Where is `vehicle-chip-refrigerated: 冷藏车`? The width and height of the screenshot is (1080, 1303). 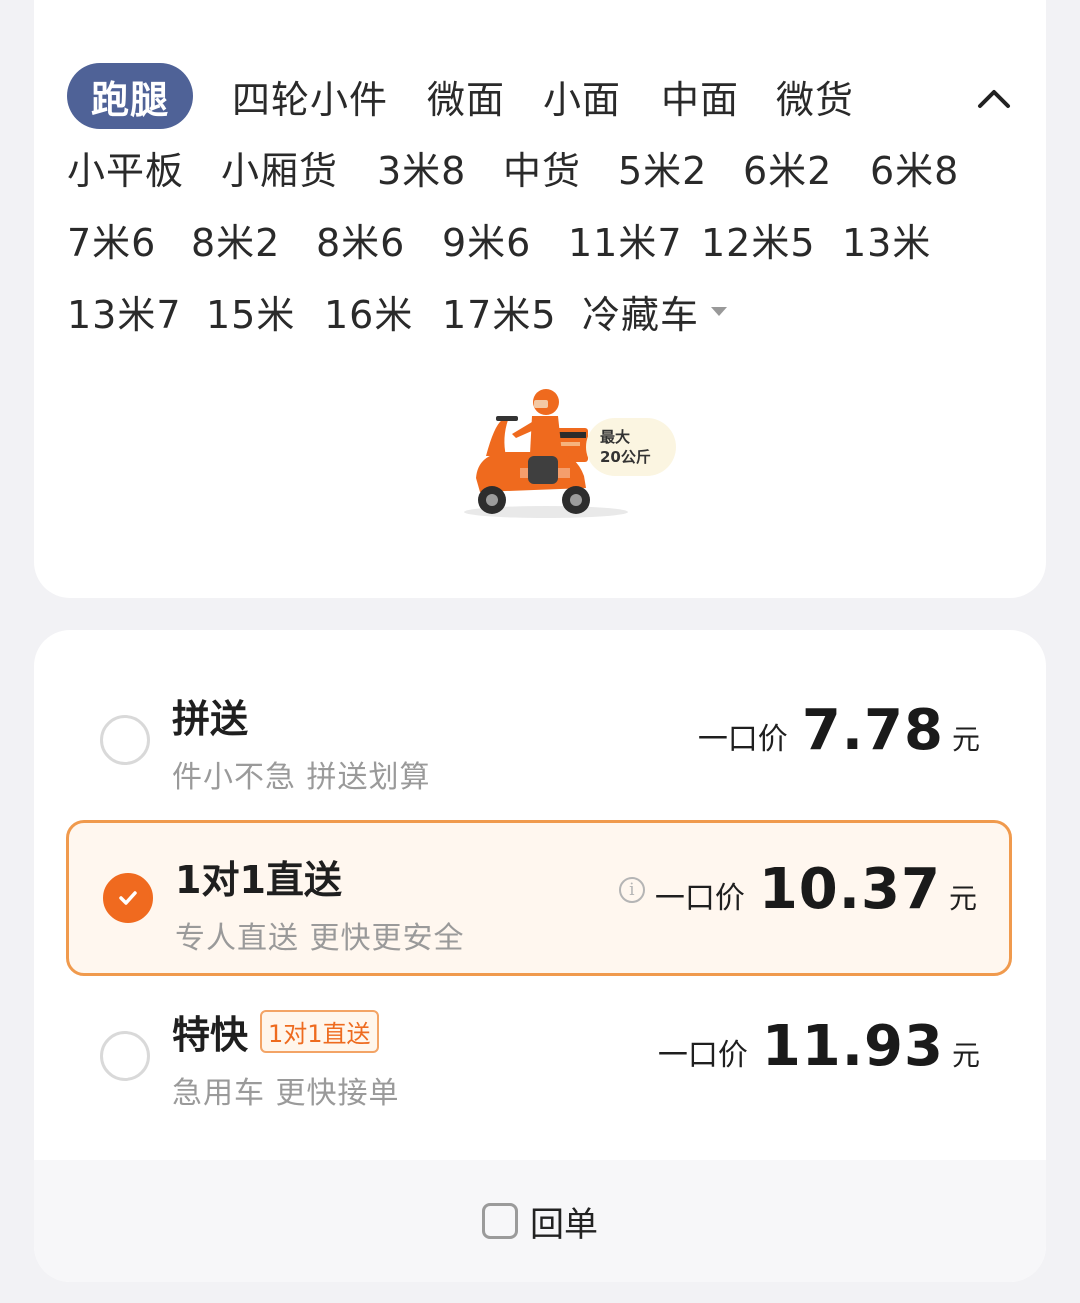 vehicle-chip-refrigerated: 冷藏车 is located at coordinates (655, 311).